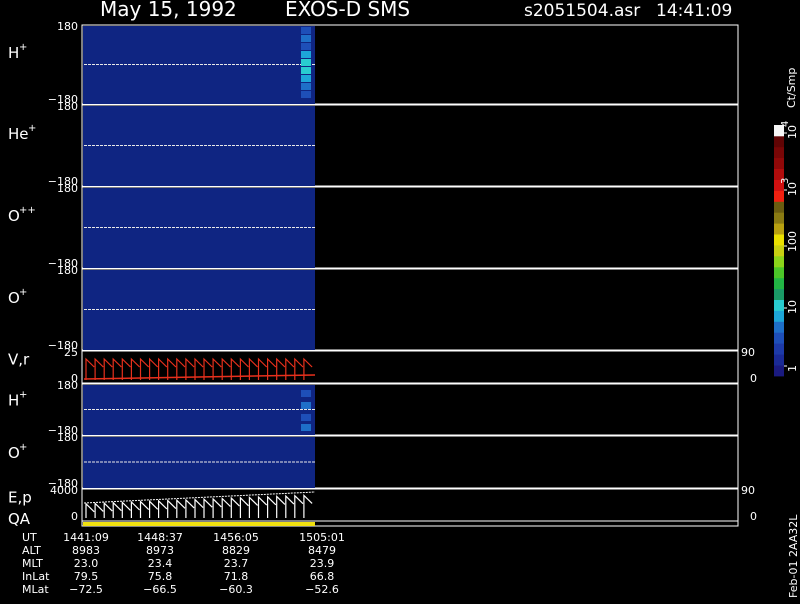 The height and width of the screenshot is (604, 800). Describe the element at coordinates (410, 367) in the screenshot. I see `panel-frame` at that location.